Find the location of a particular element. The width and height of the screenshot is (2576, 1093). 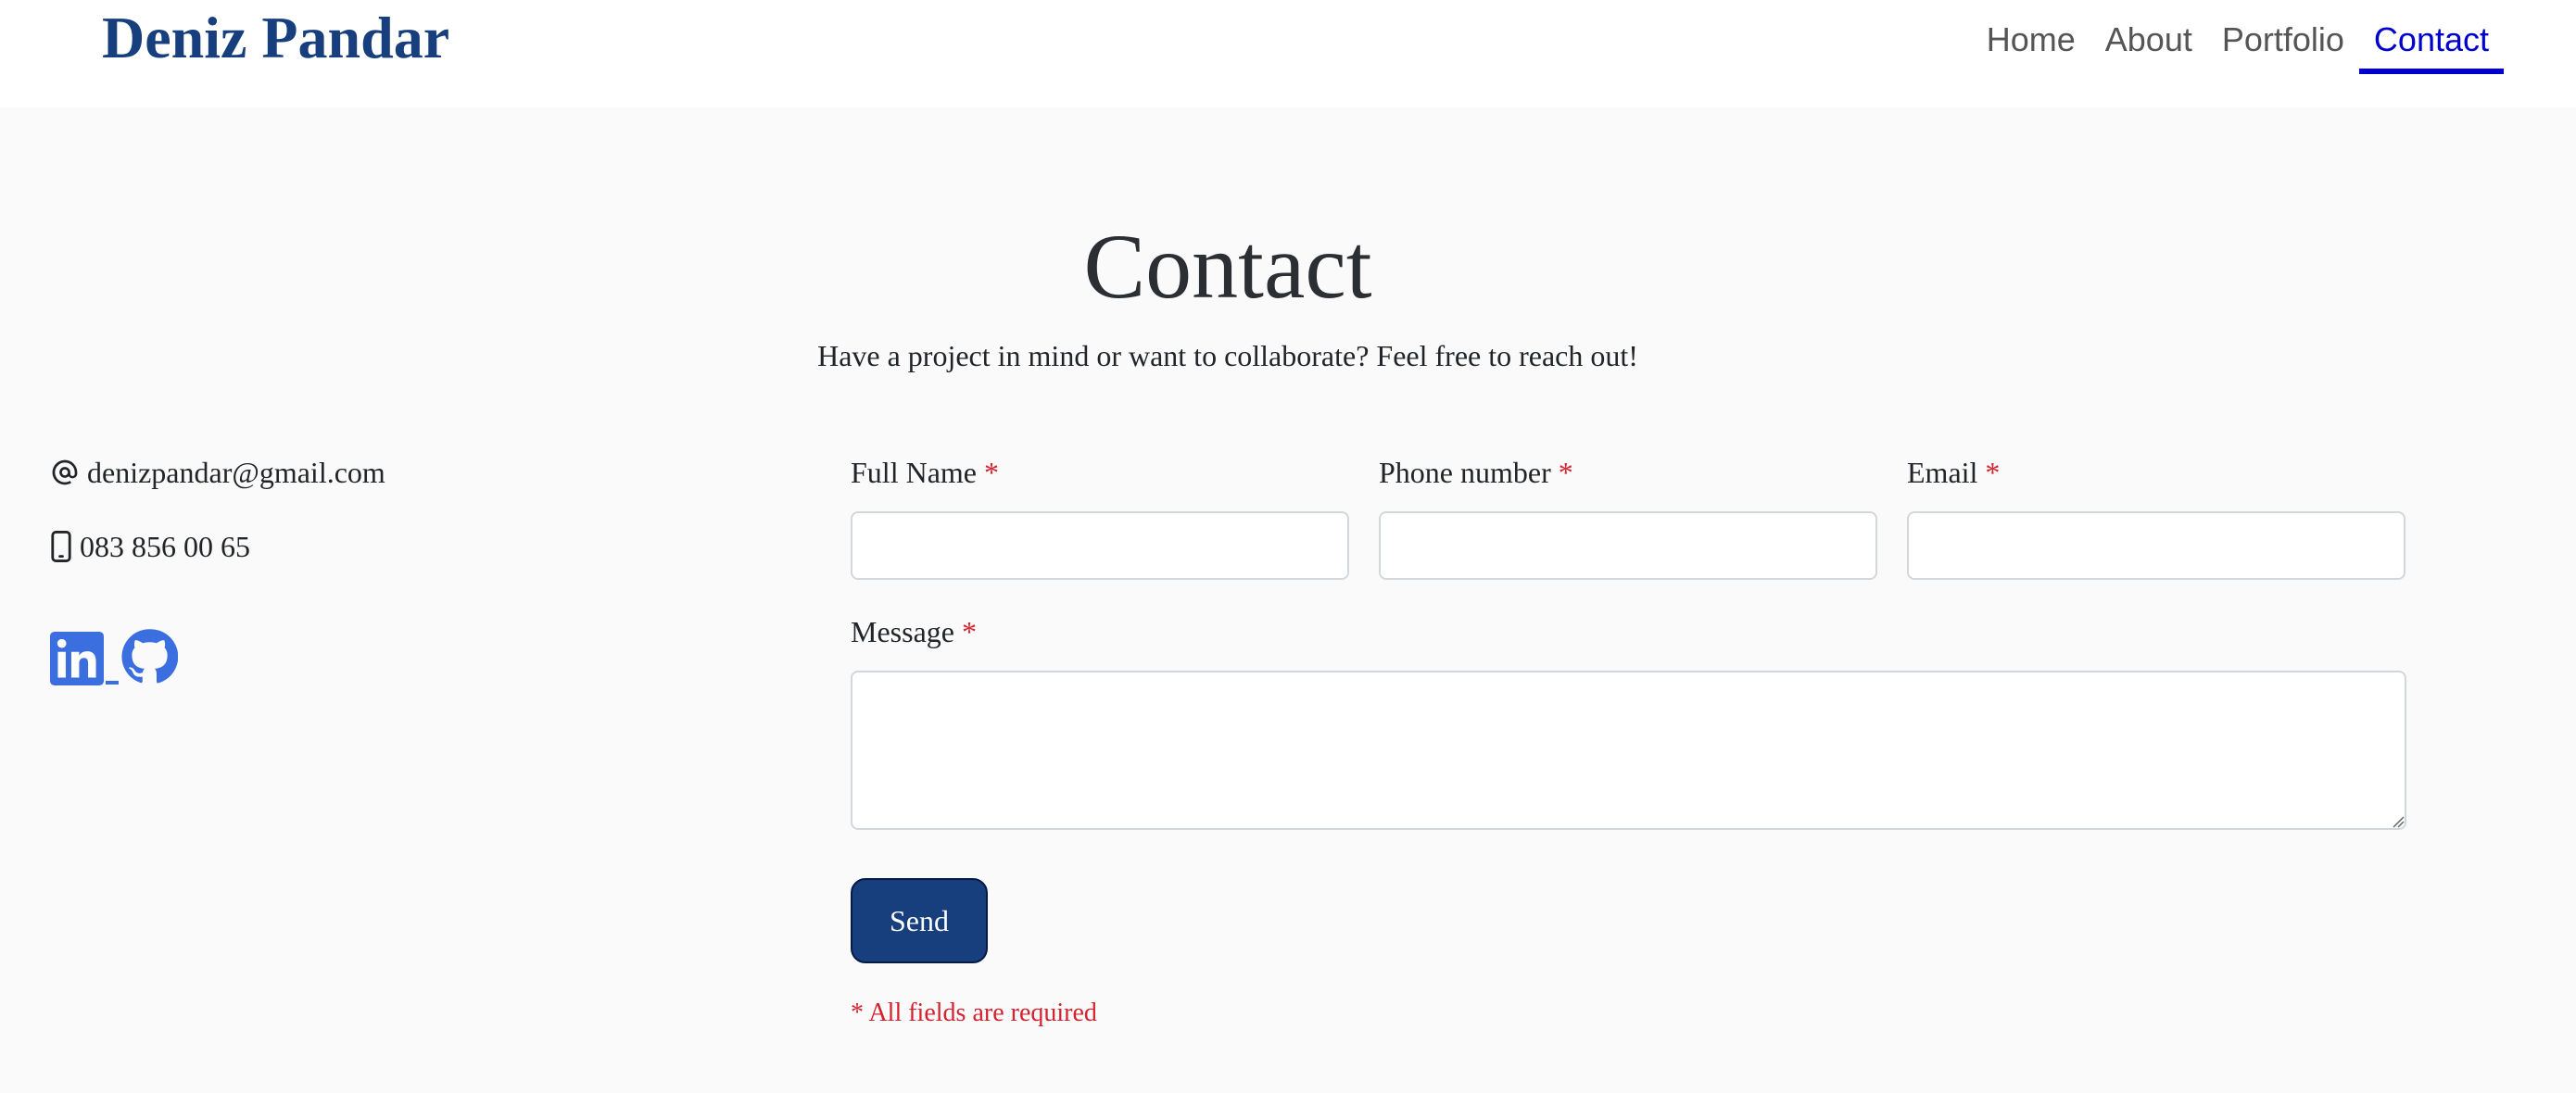

linkedin-link is located at coordinates (77, 661).